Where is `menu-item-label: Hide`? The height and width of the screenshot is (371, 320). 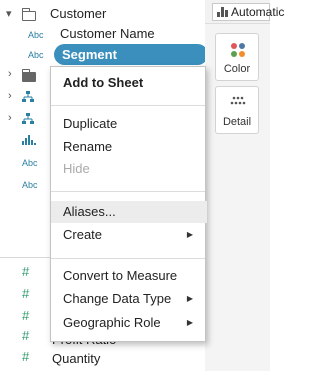
menu-item-label: Hide is located at coordinates (76, 168).